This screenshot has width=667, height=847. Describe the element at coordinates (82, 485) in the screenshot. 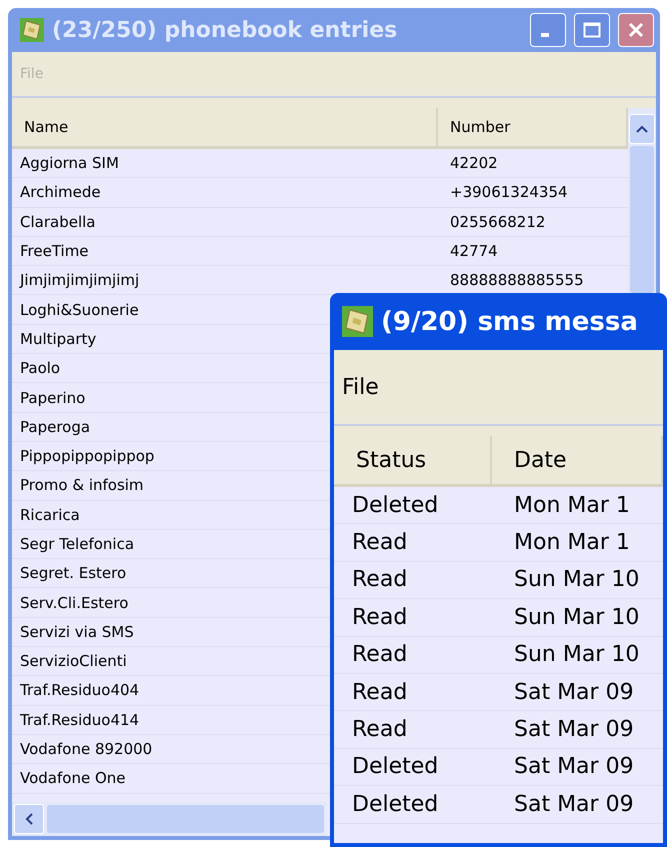

I see `table-cell: Promo & infosim` at that location.